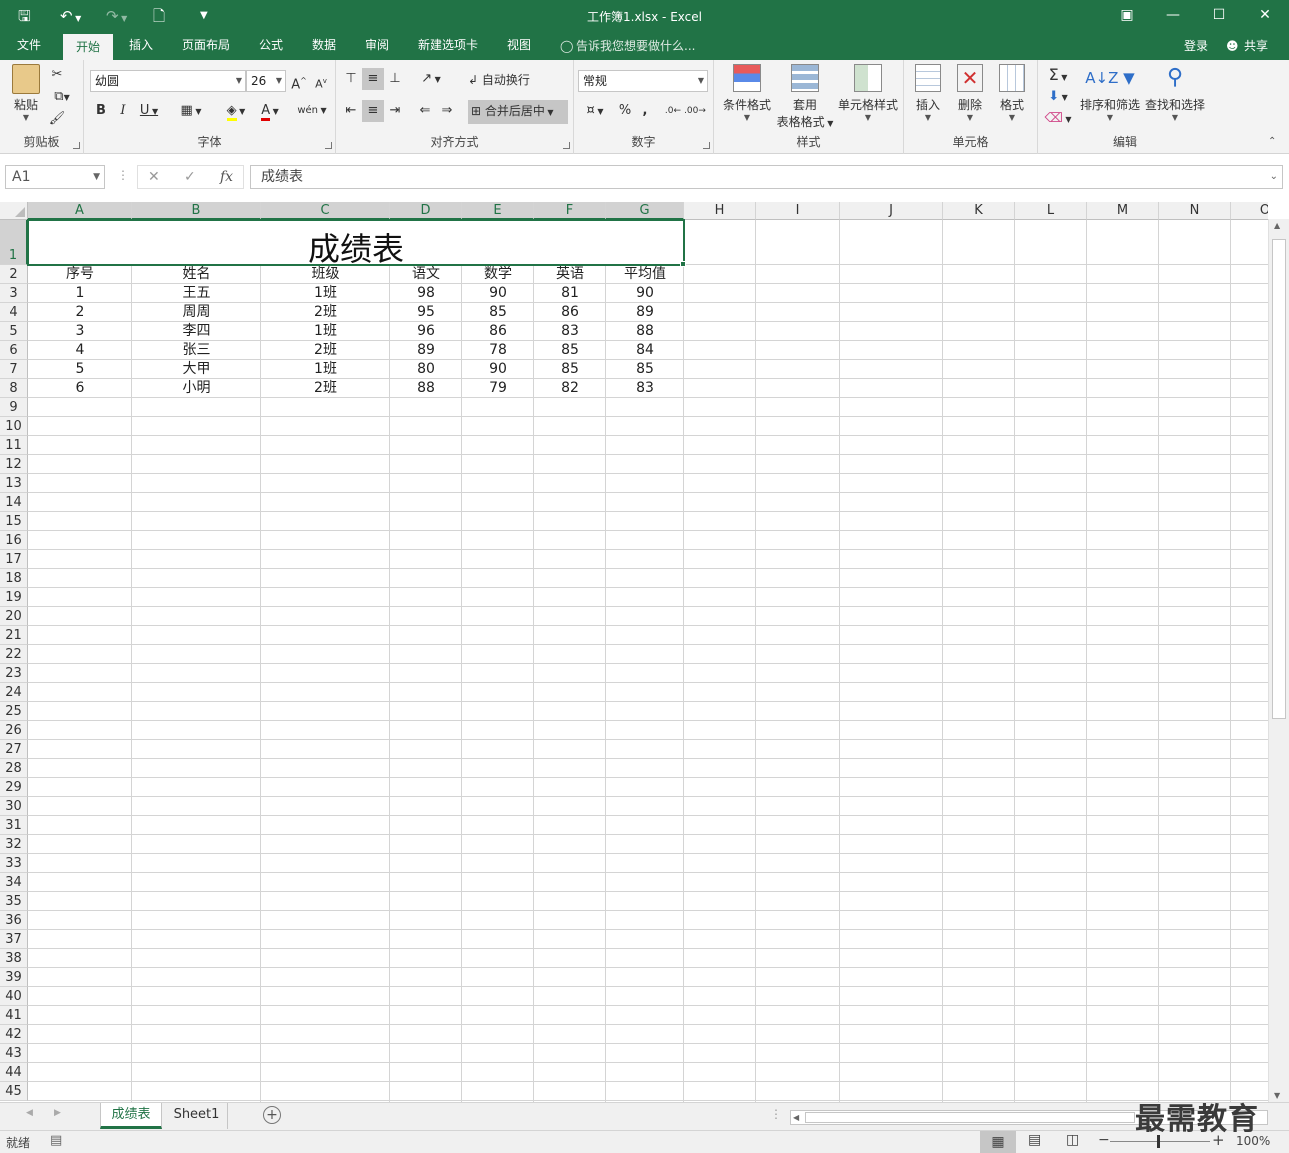 The image size is (1289, 1153). Describe the element at coordinates (14, 863) in the screenshot. I see `row-header-33: 33` at that location.